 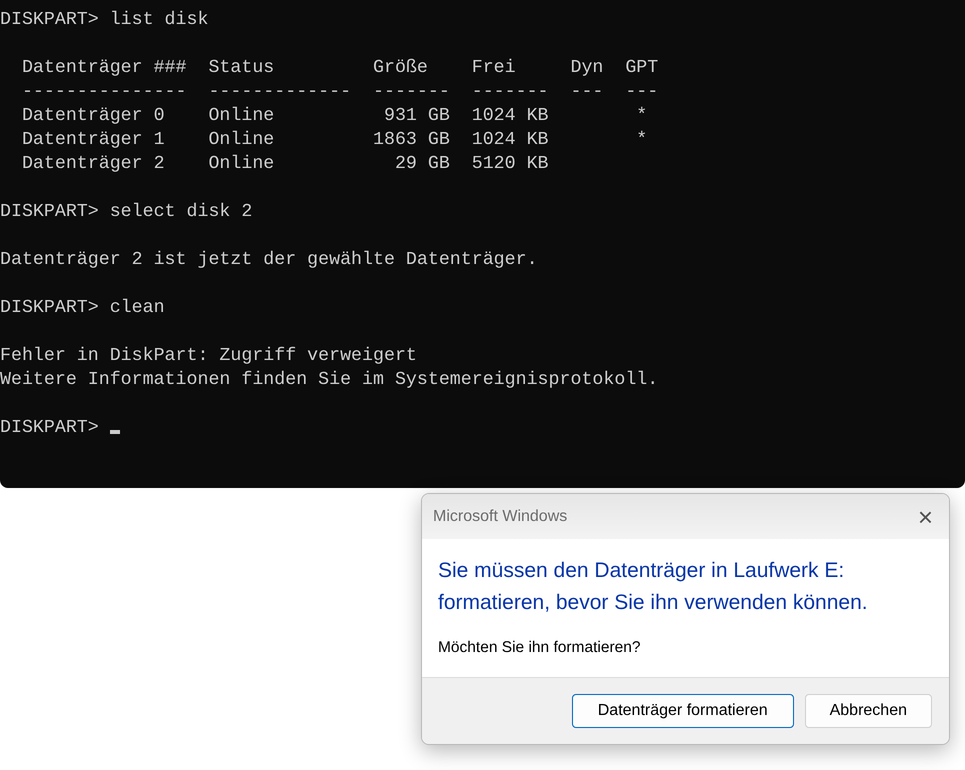 I want to click on console-output-line: Weitere Informationen finden Sie im Systemereignisprotokoll., so click(x=329, y=380).